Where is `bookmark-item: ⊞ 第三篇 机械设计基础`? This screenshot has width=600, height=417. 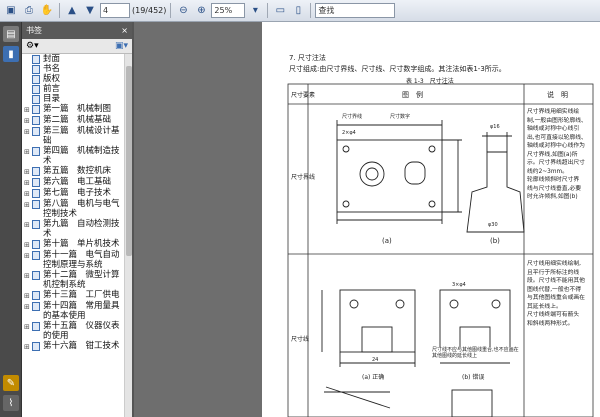 bookmark-item: ⊞ 第三篇 机械设计基础 is located at coordinates (74, 136).